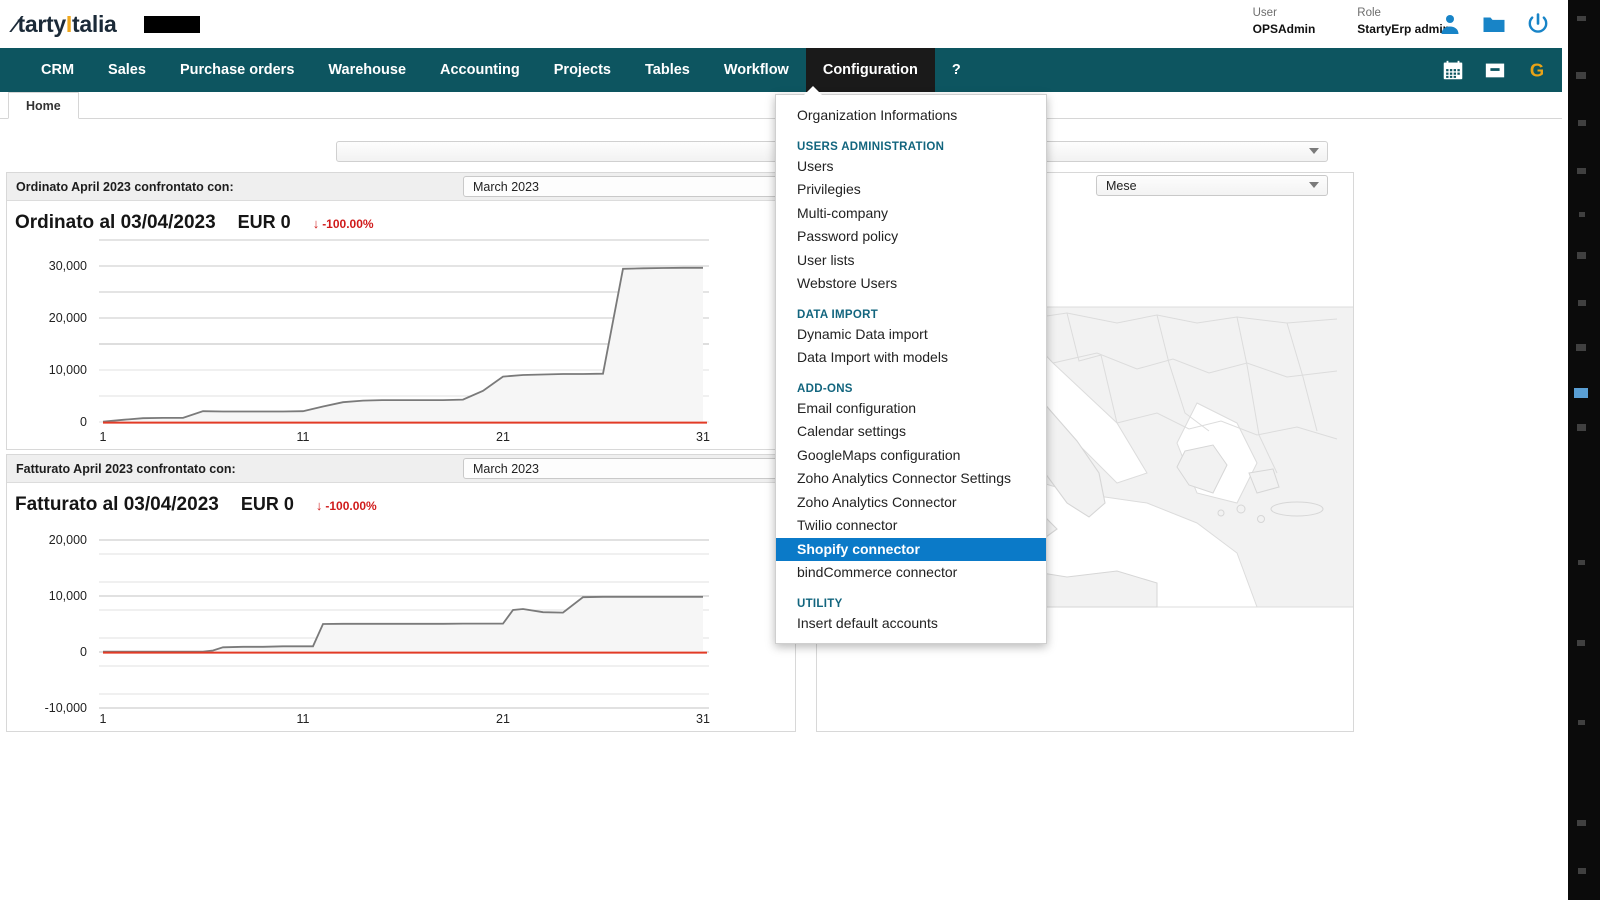  What do you see at coordinates (267, 504) in the screenshot?
I see `panel-fatturato-kpi-value: EUR 0` at bounding box center [267, 504].